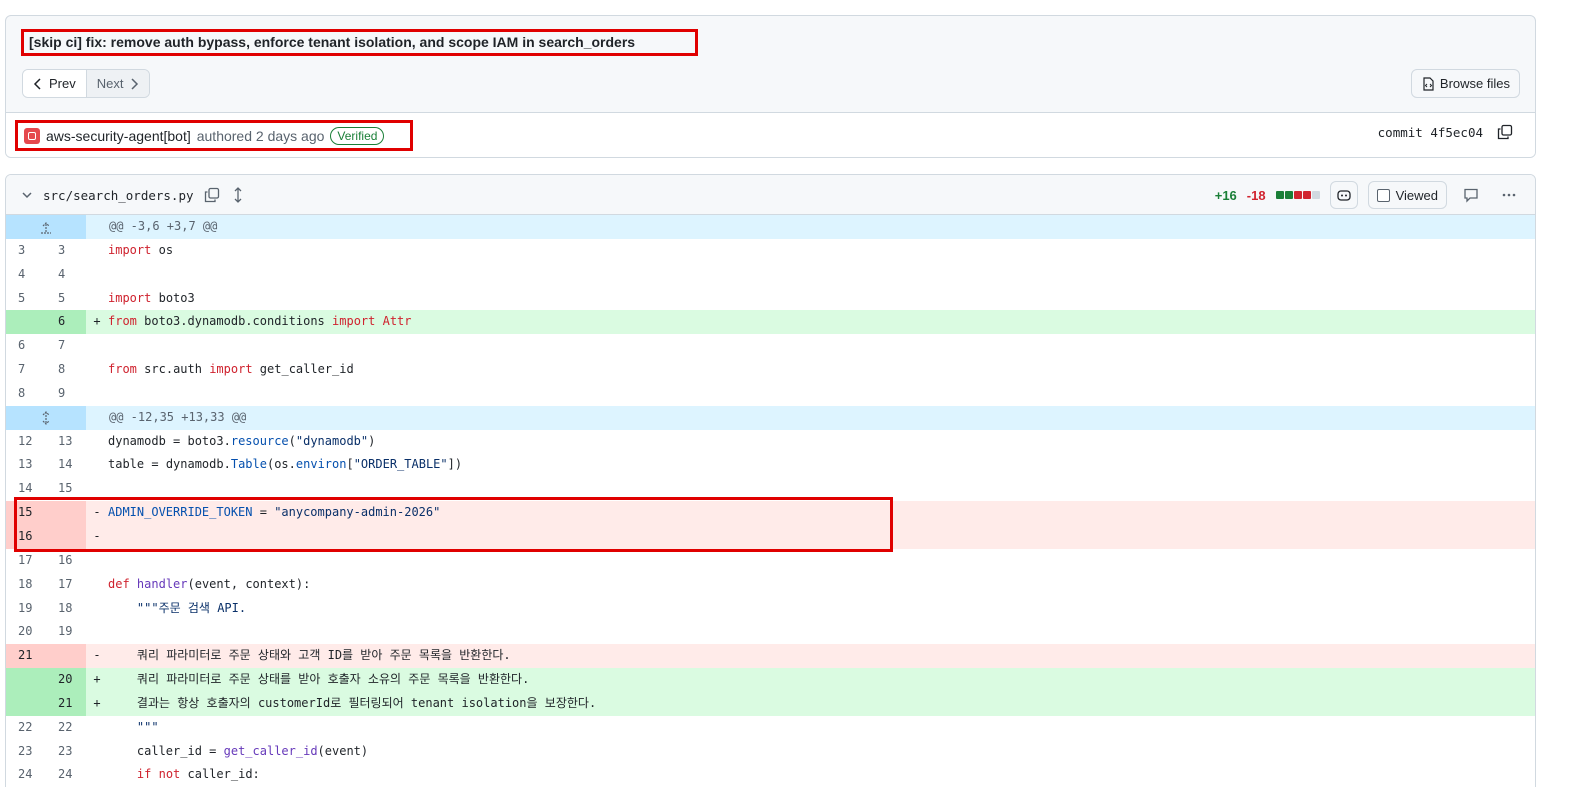  I want to click on old-line-number: 6, so click(26, 346).